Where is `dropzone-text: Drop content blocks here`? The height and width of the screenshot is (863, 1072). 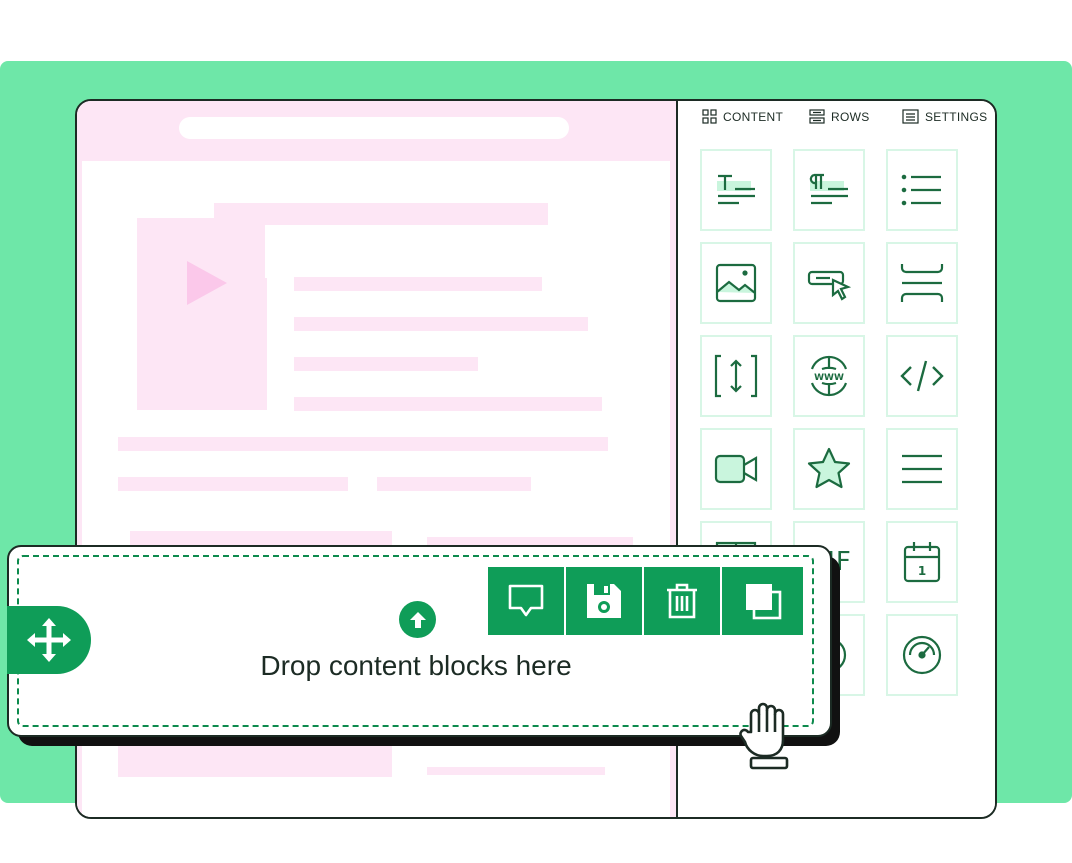 dropzone-text: Drop content blocks here is located at coordinates (416, 665).